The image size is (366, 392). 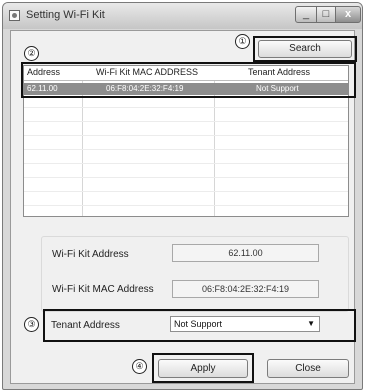 I want to click on title-bar: Setting Wi-Fi Kit _ □ x, so click(x=182, y=16).